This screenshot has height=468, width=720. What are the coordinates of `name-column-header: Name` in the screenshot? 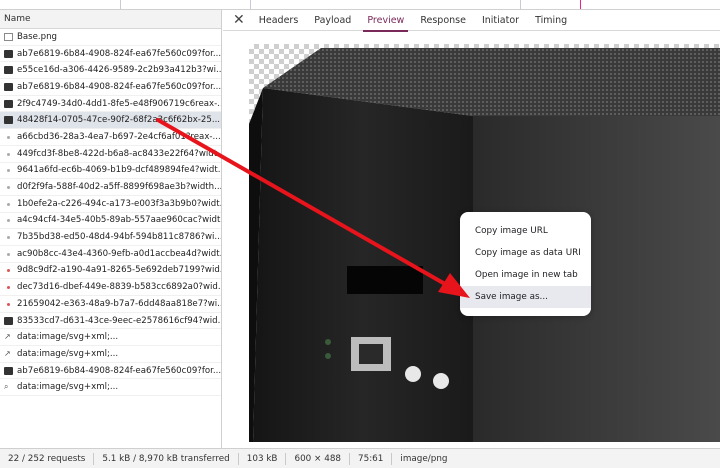 It's located at (110, 19).